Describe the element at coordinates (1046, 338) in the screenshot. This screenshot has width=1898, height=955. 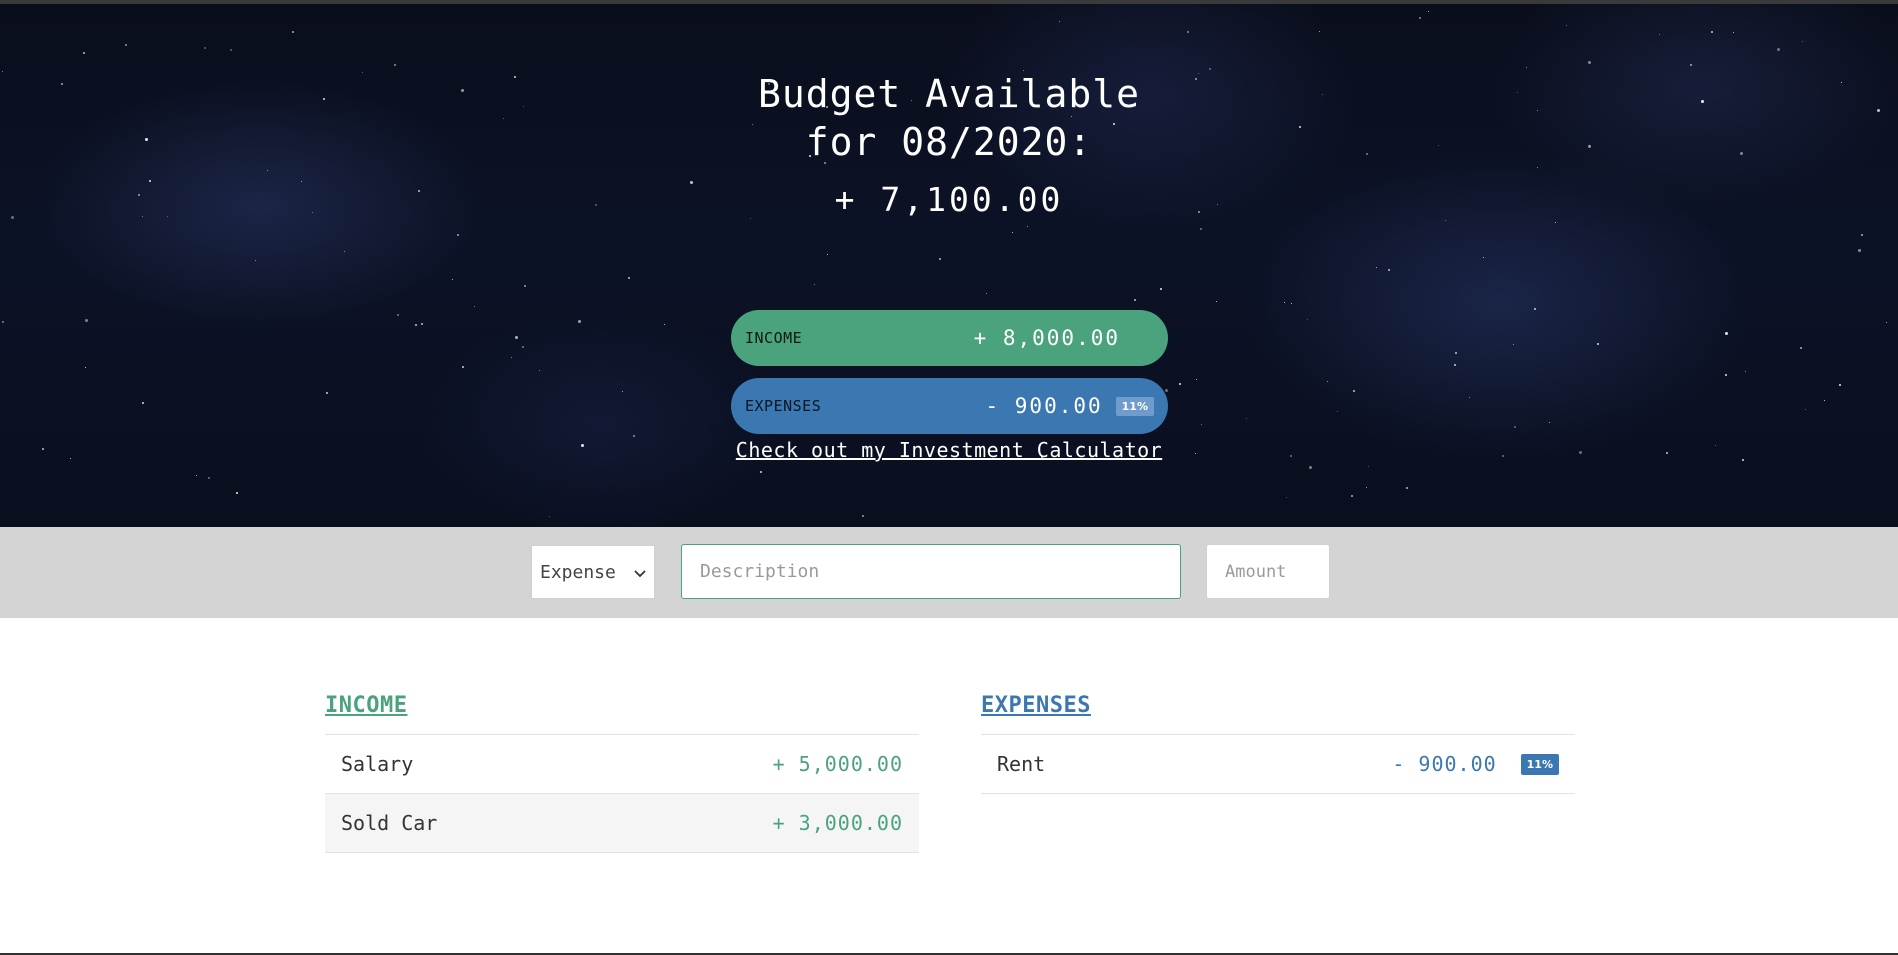
I see `income-summary-value: + 8,000.00` at that location.